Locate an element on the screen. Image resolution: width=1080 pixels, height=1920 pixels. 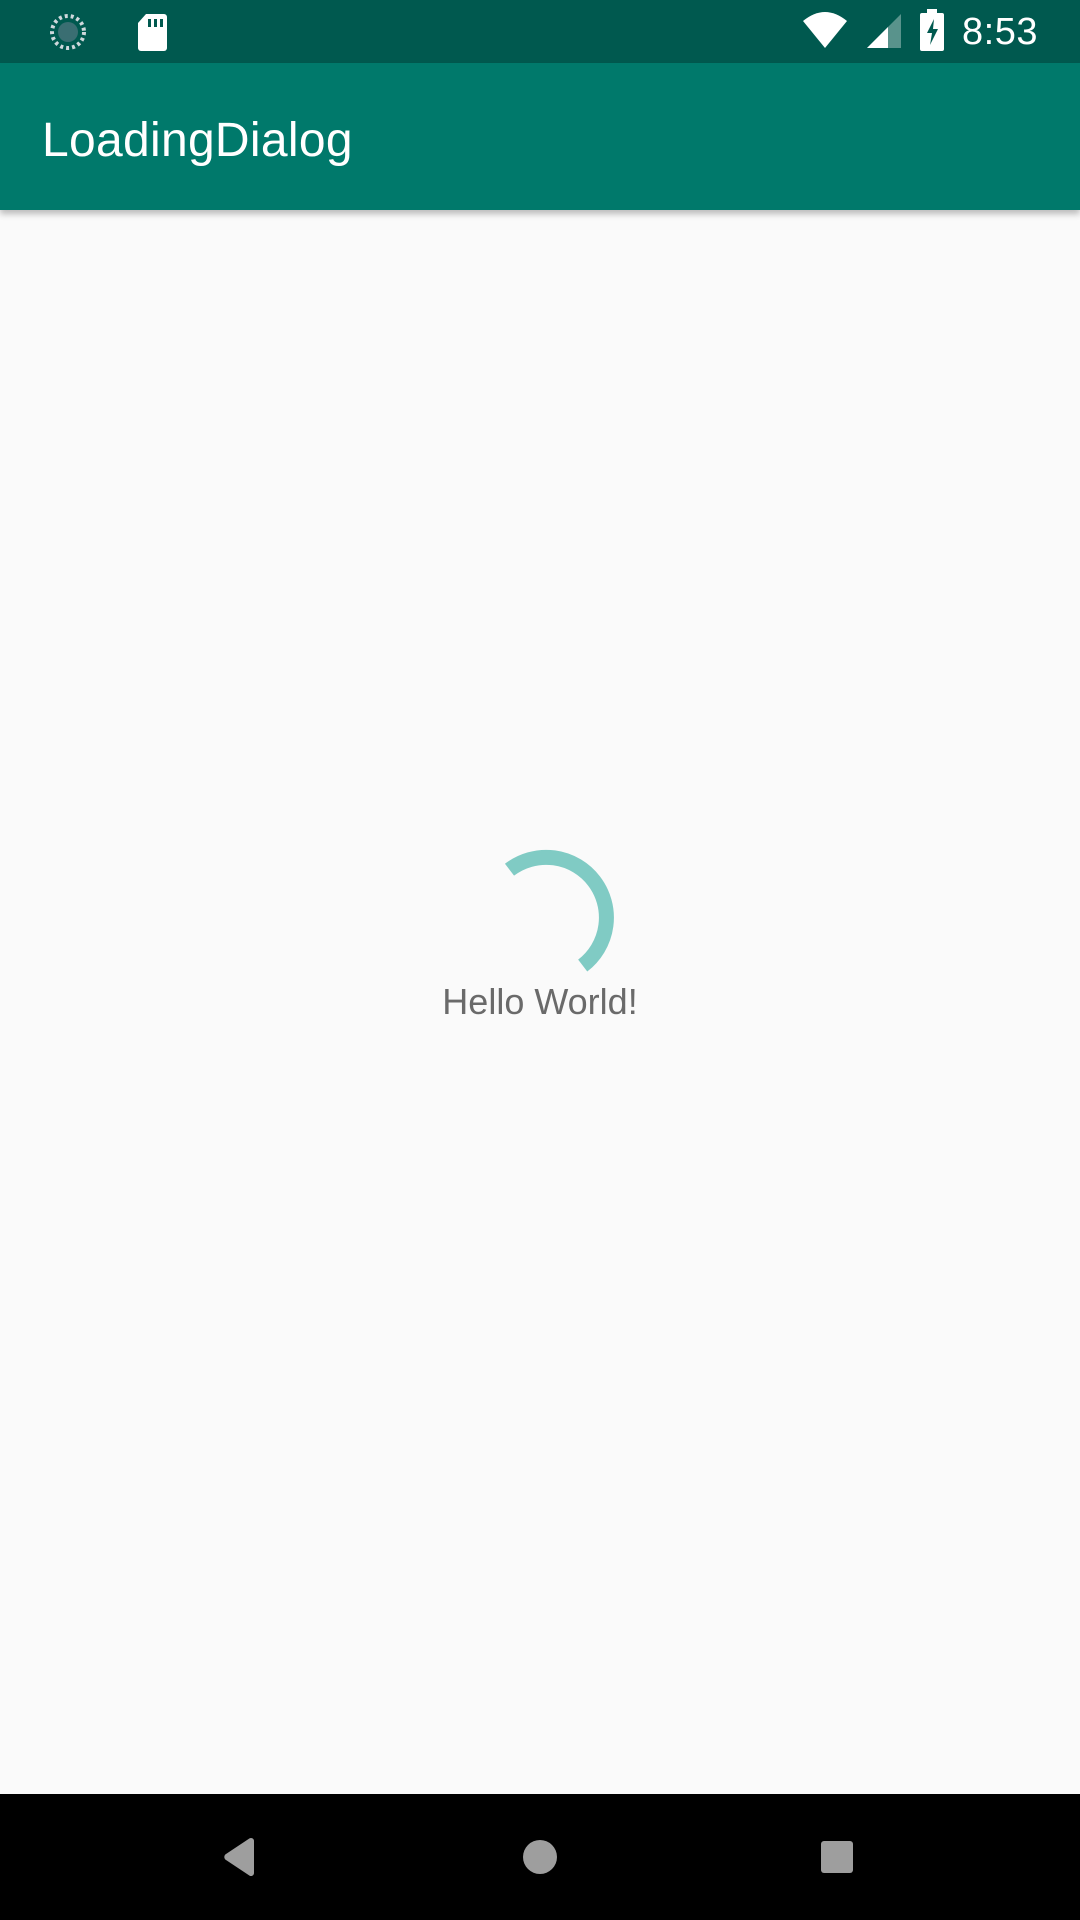
navigation-bar is located at coordinates (540, 1857).